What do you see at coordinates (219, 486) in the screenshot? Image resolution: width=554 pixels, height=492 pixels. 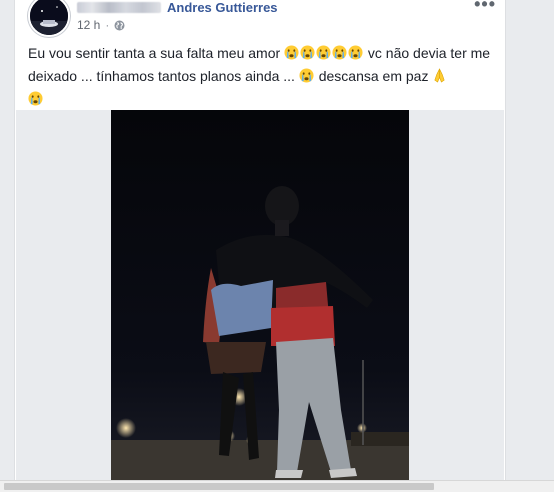 I see `scrollbar-thumb` at bounding box center [219, 486].